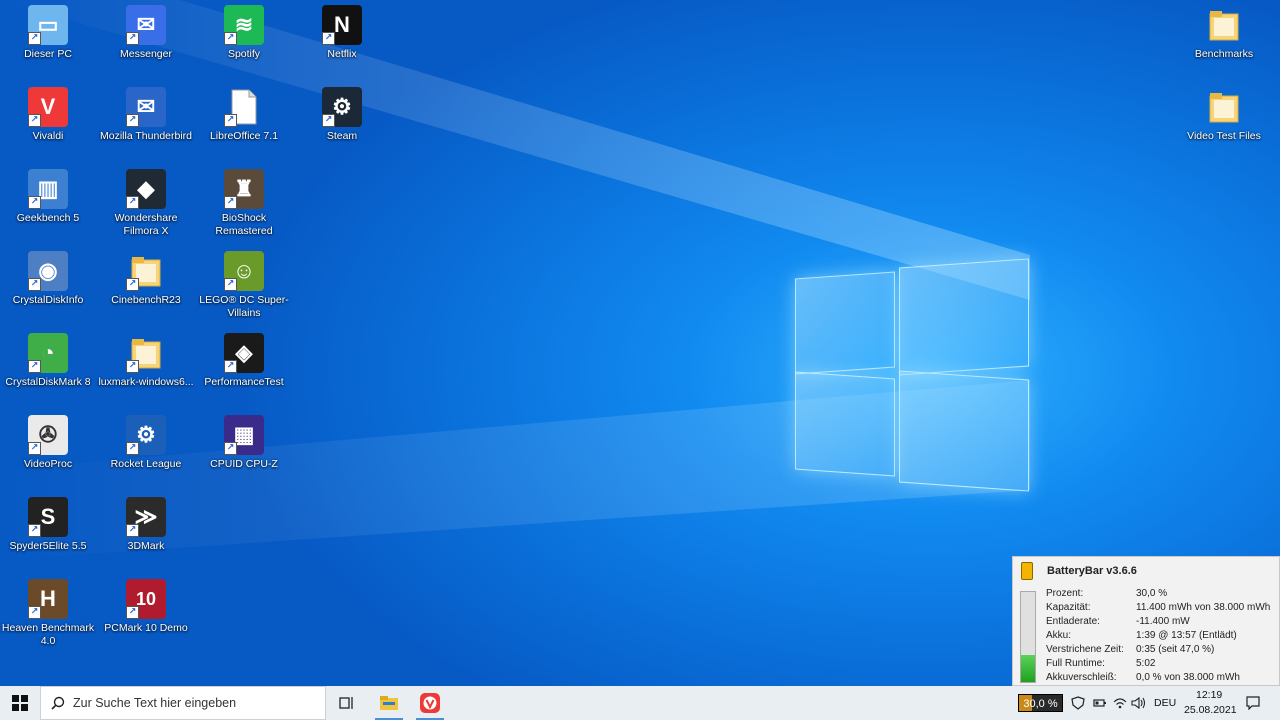 This screenshot has height=720, width=1280. What do you see at coordinates (146, 300) in the screenshot?
I see `desktop-icon-label: CinebenchR23` at bounding box center [146, 300].